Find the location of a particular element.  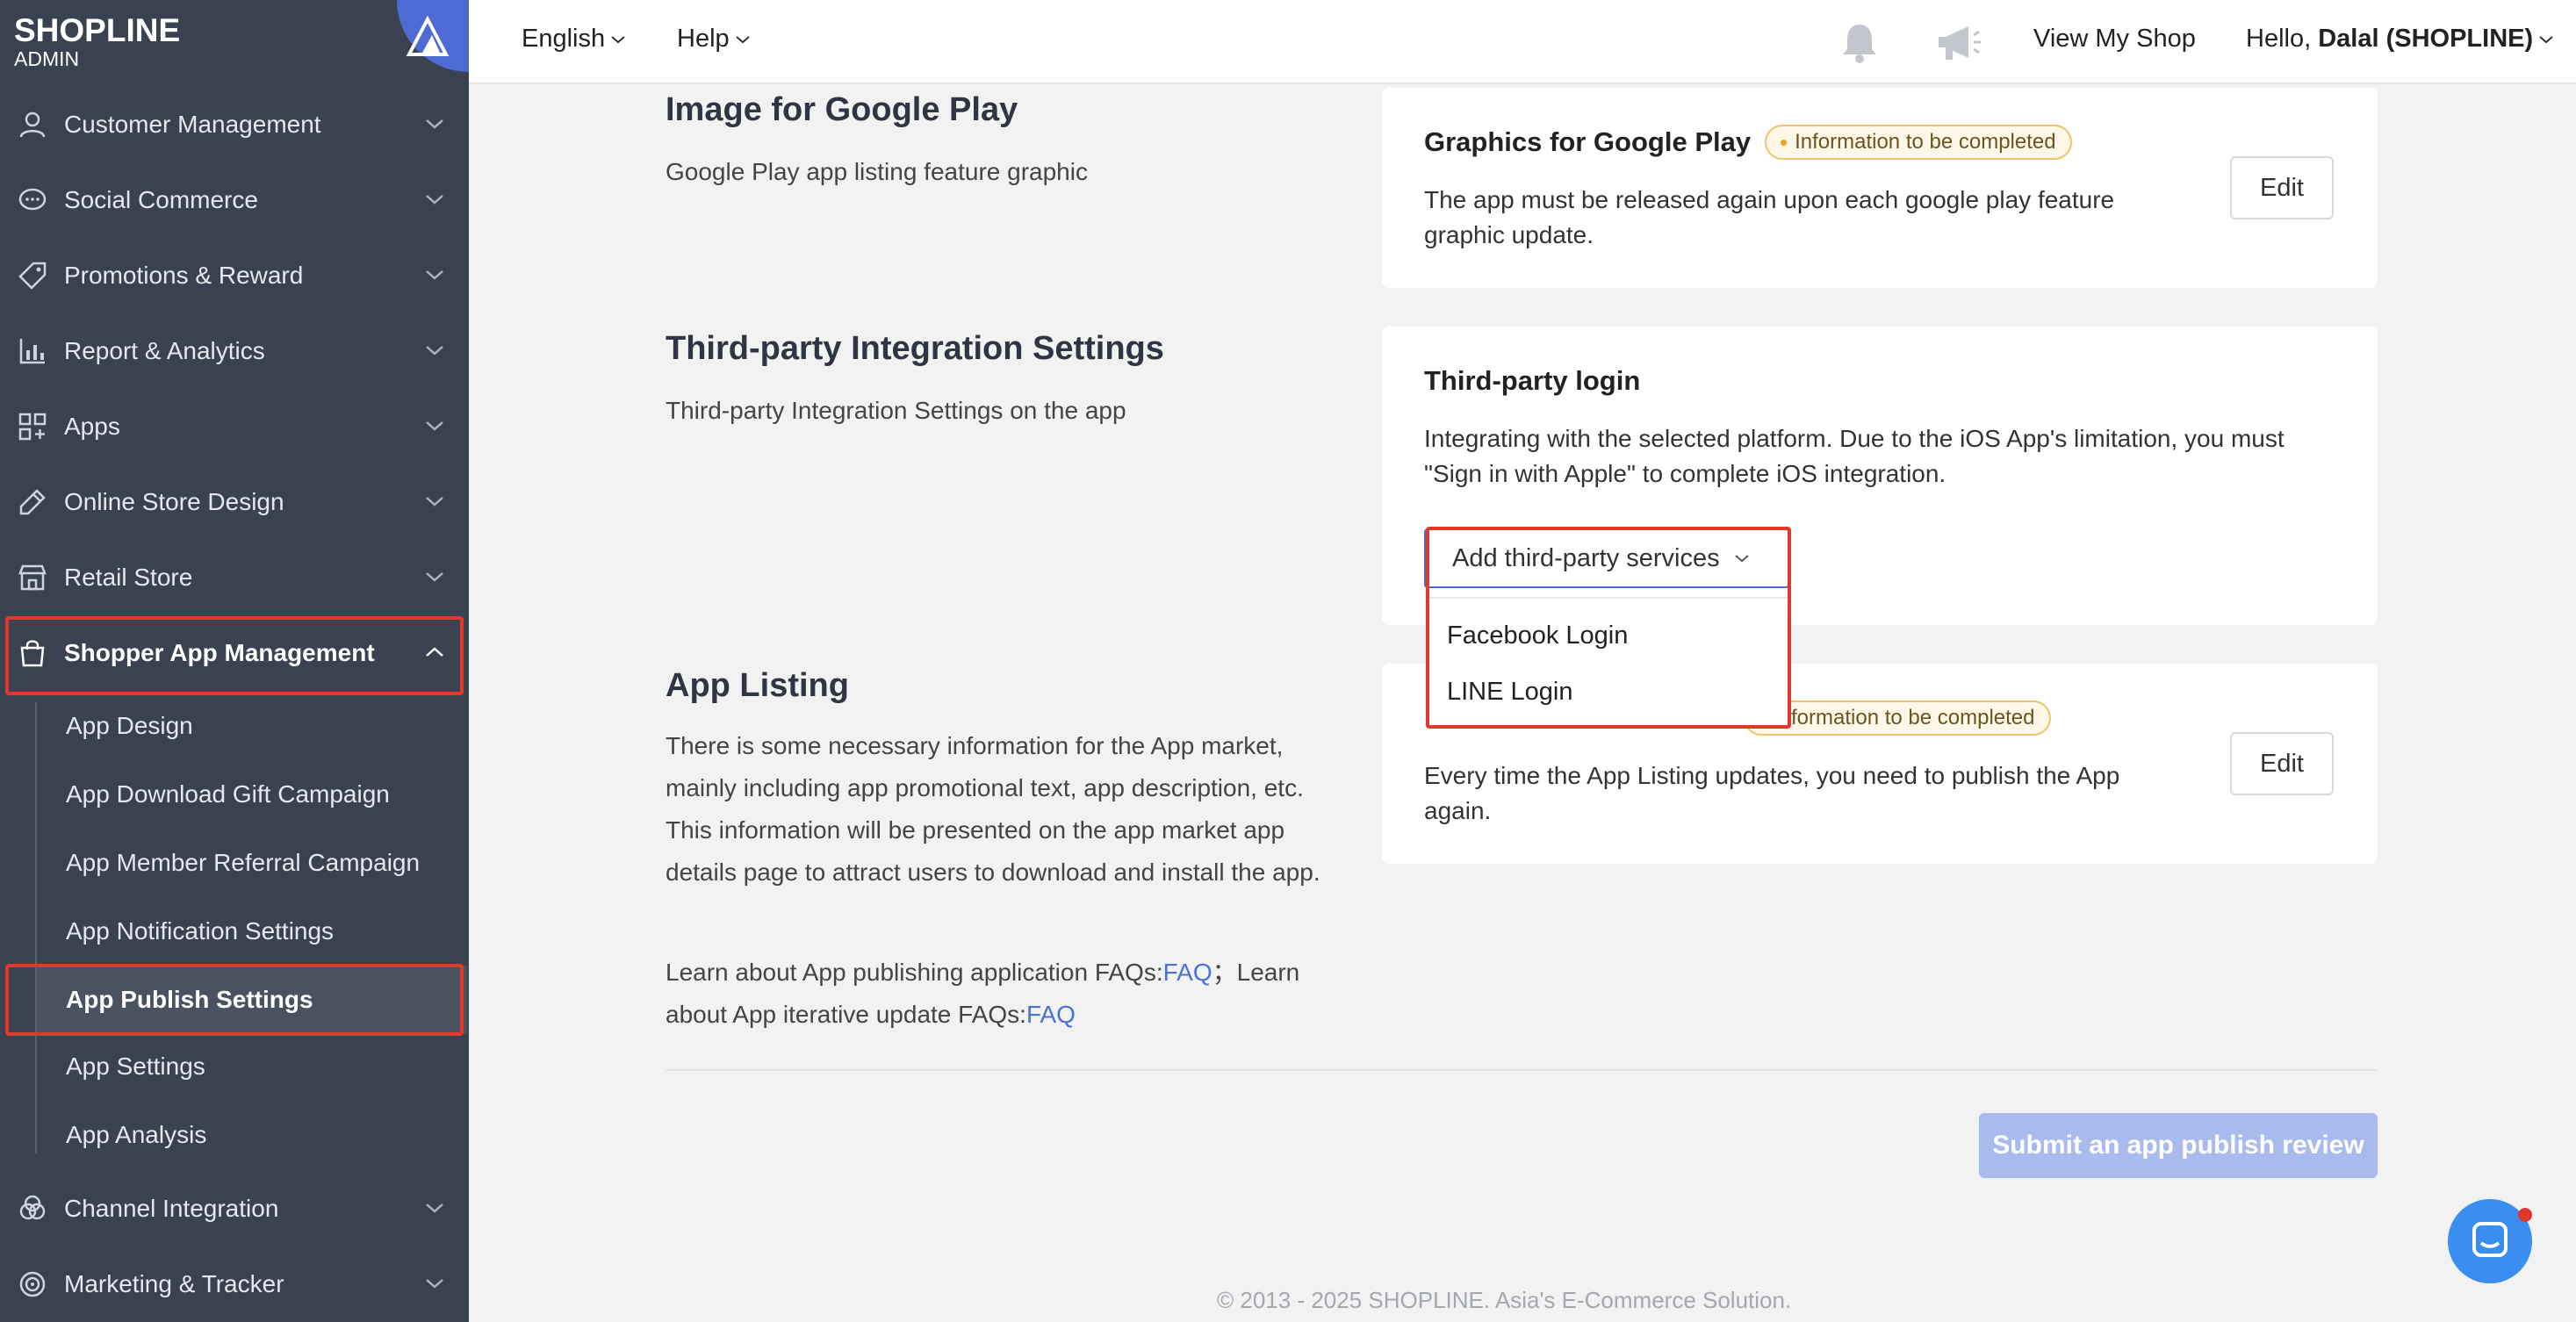

sidebar-item-label: Shopper App Management is located at coordinates (219, 652).